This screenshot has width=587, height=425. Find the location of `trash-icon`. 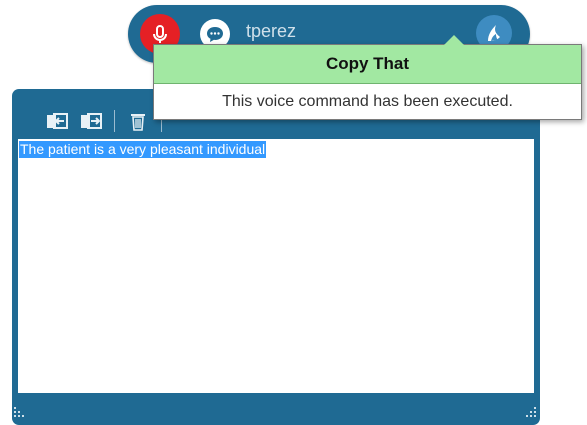

trash-icon is located at coordinates (138, 122).